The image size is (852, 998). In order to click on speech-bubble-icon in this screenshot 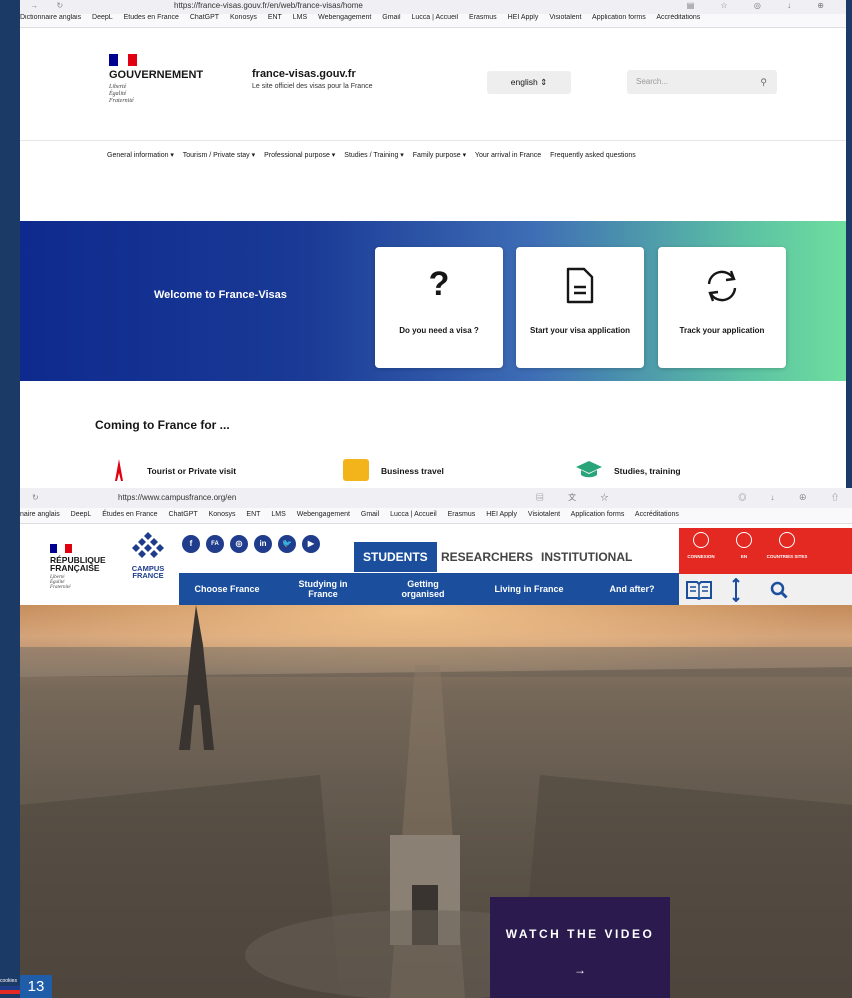, I will do `click(744, 540)`.